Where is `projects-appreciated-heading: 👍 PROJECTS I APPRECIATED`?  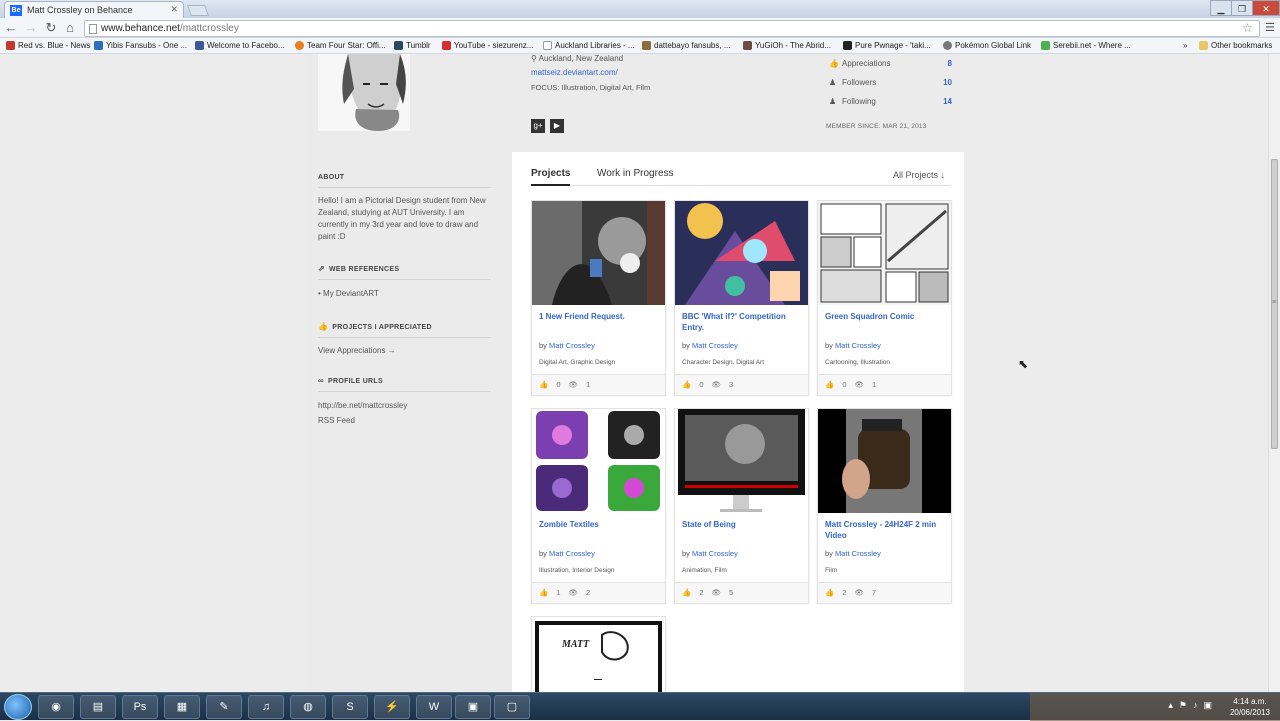 projects-appreciated-heading: 👍 PROJECTS I APPRECIATED is located at coordinates (404, 330).